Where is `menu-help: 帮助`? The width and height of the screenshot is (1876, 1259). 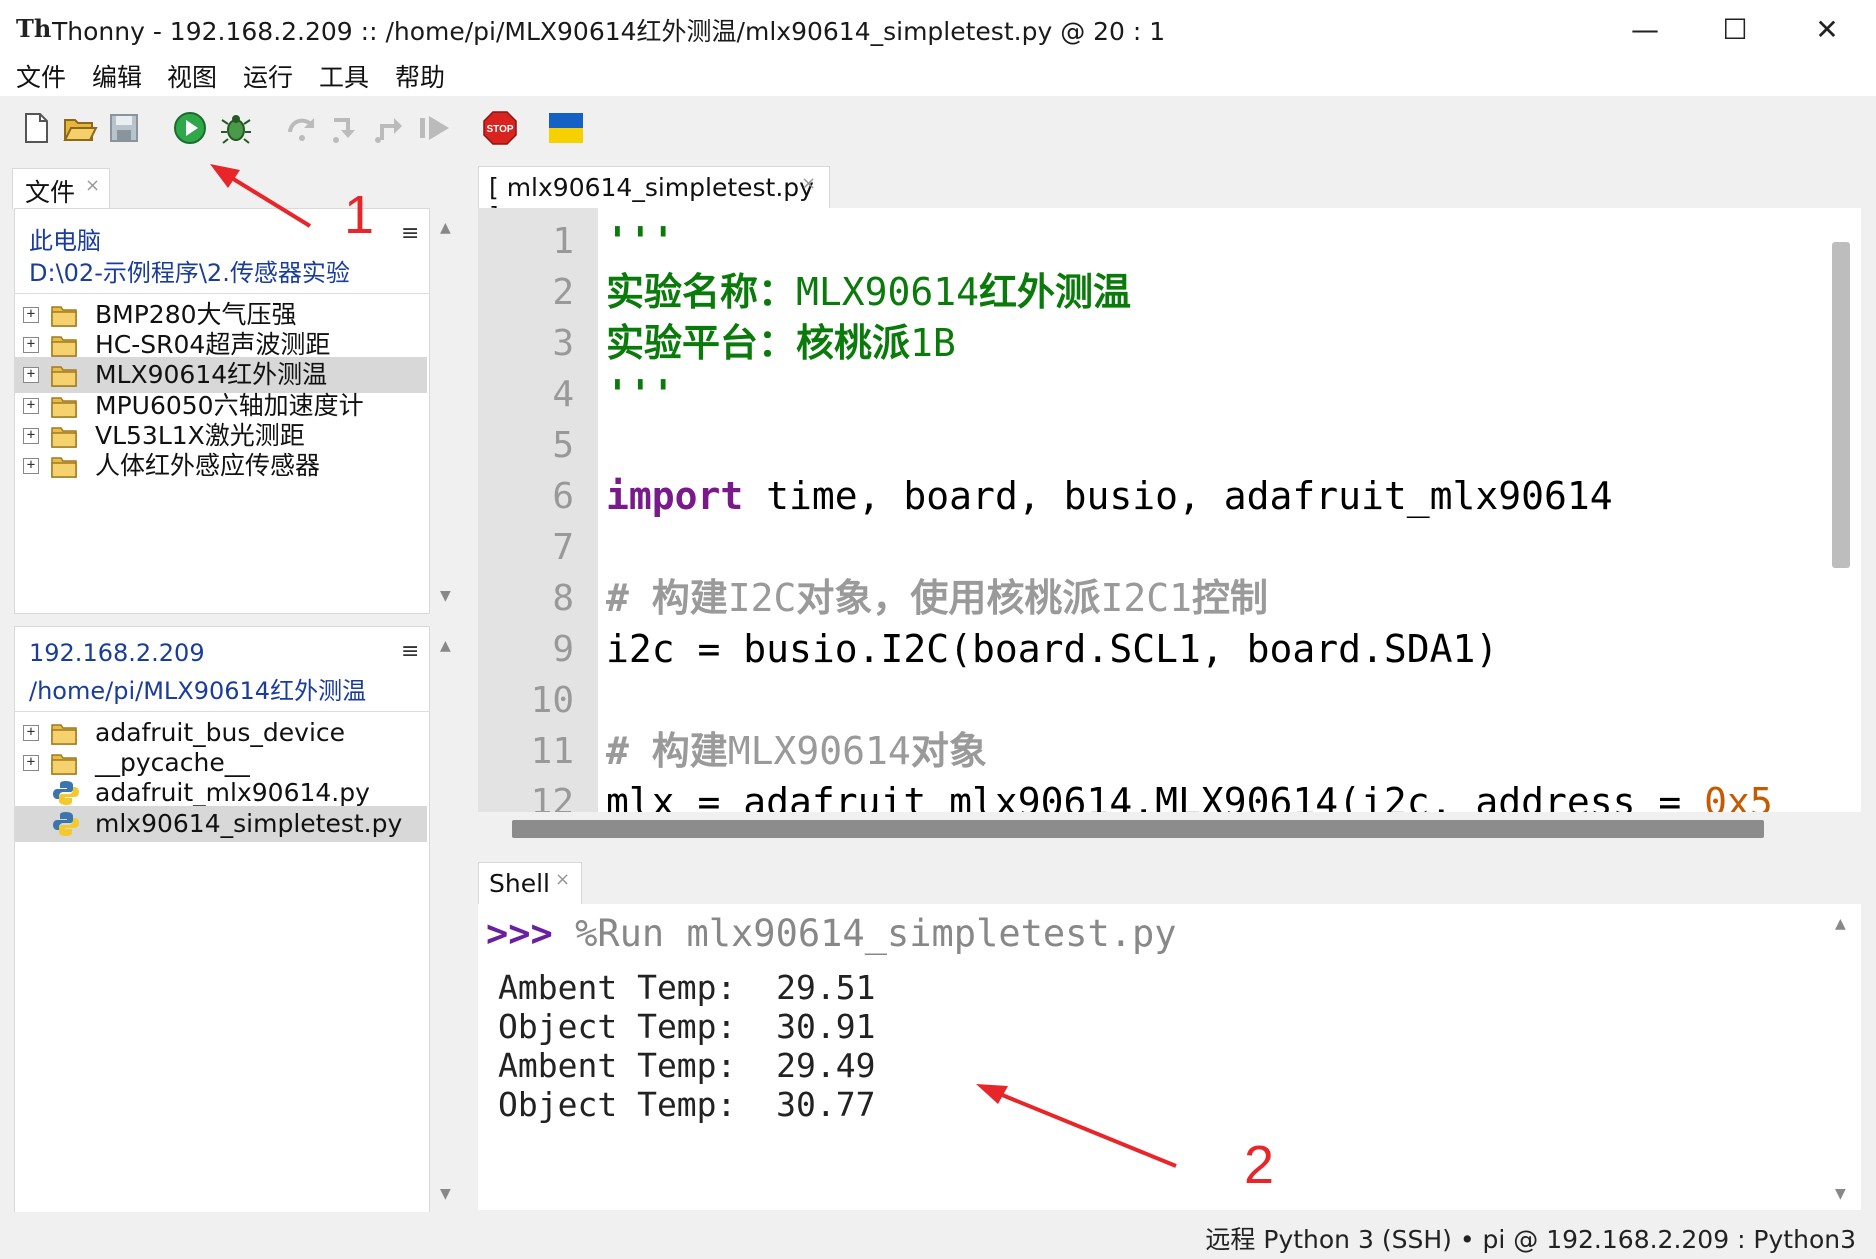
menu-help: 帮助 is located at coordinates (420, 78).